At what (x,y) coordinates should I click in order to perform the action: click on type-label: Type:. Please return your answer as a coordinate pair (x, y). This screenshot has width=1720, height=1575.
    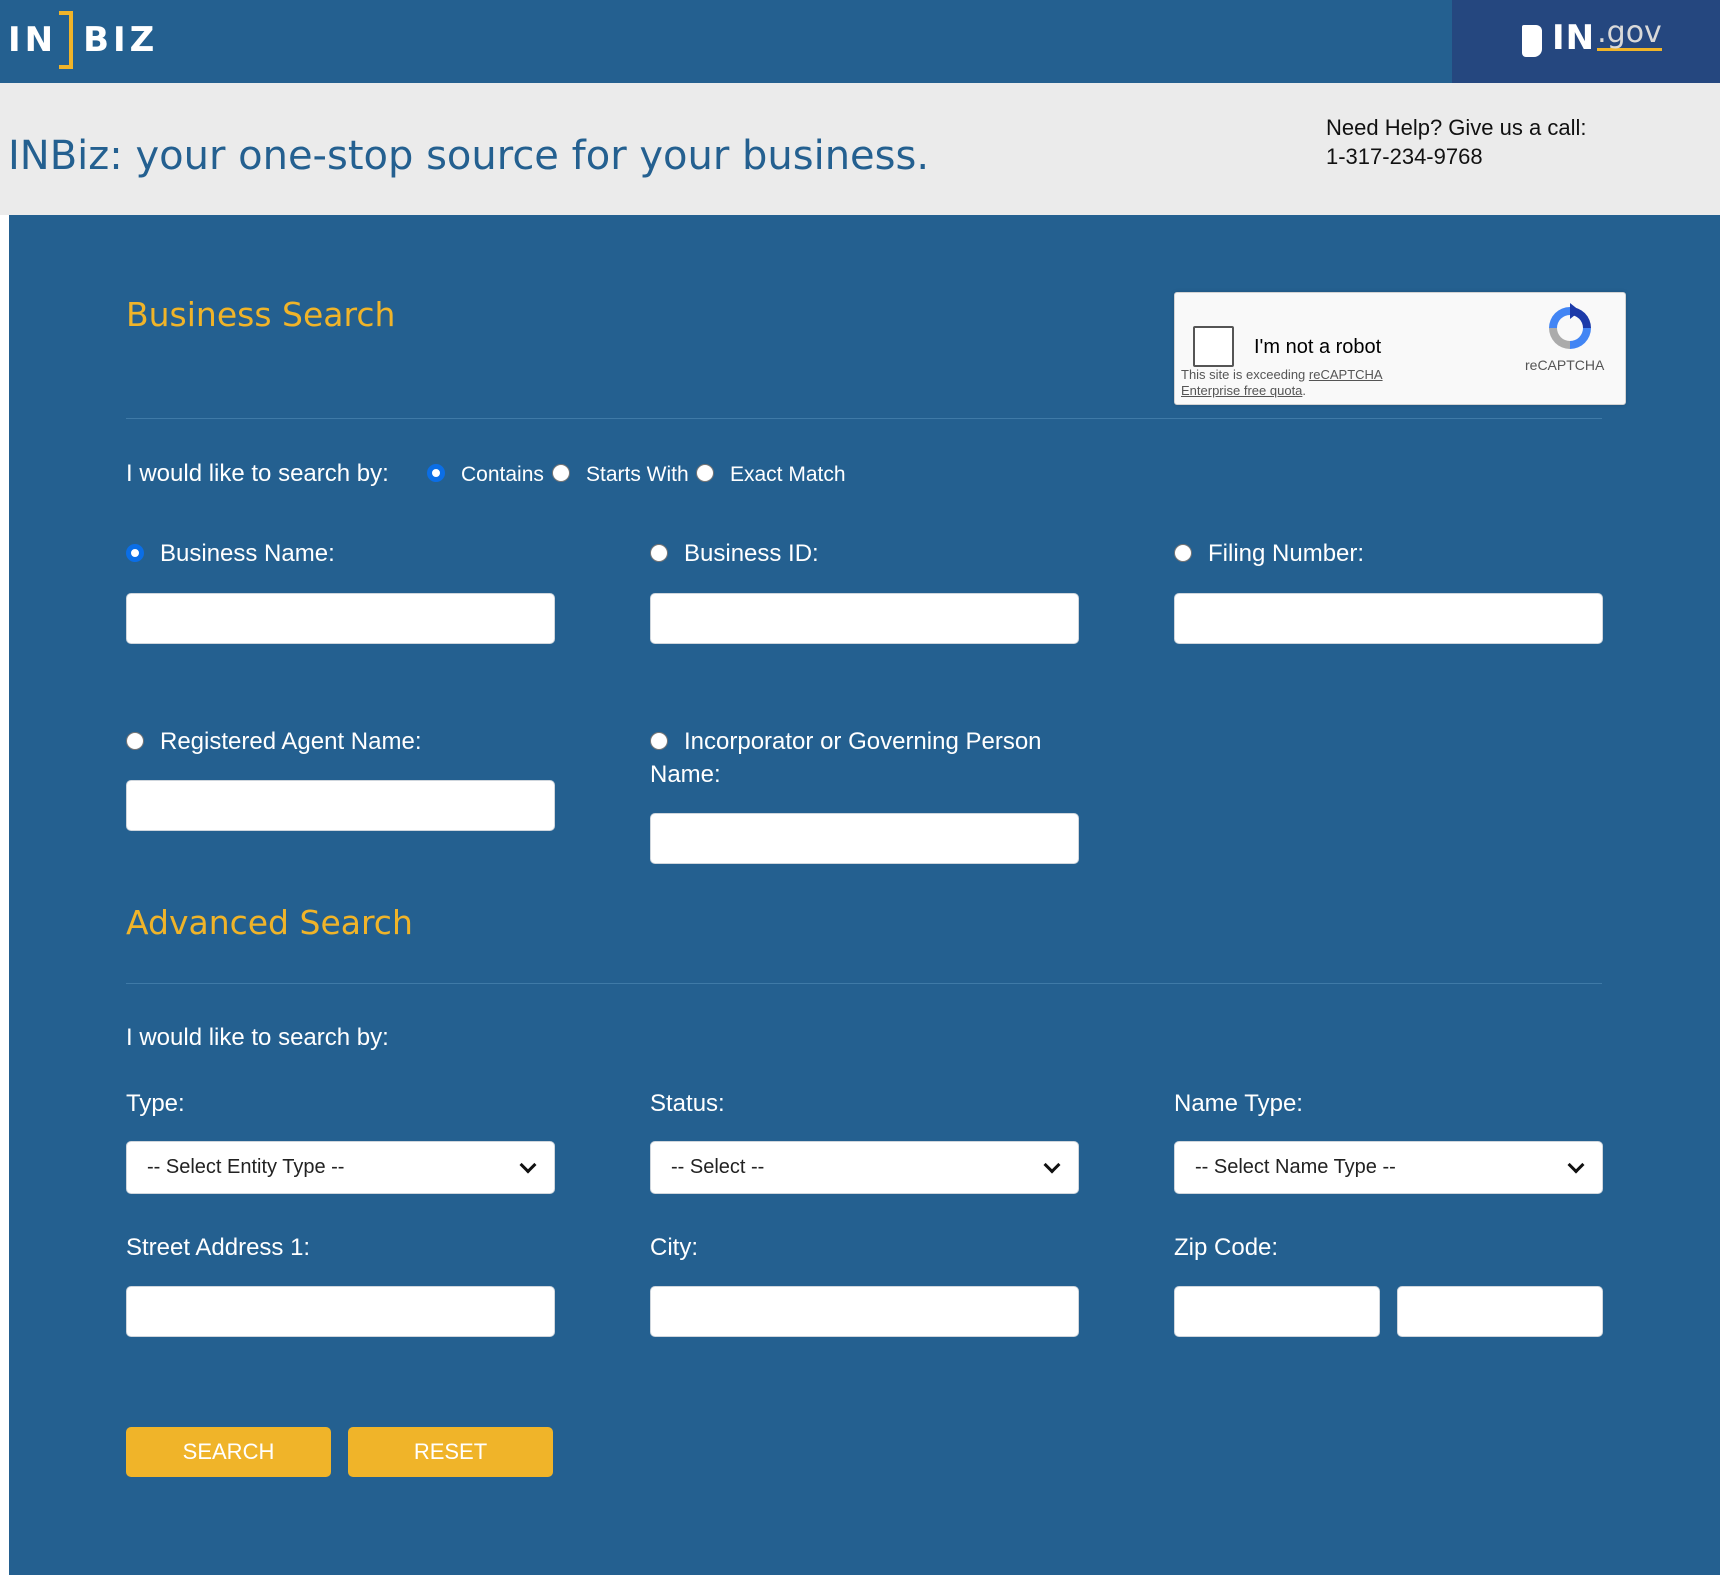
    Looking at the image, I should click on (155, 1103).